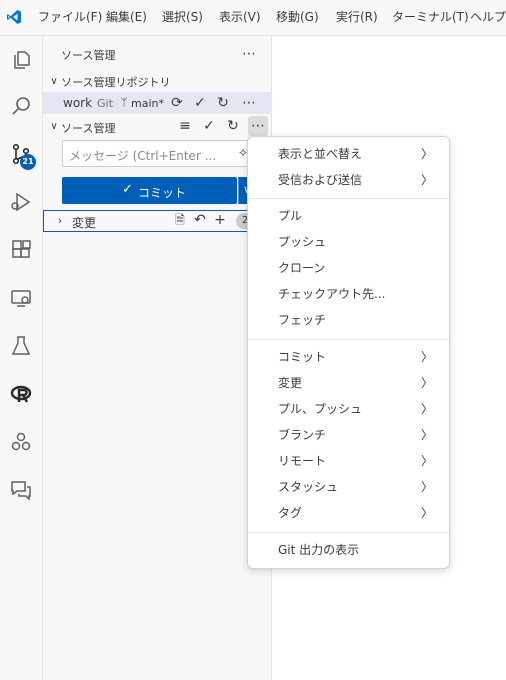 This screenshot has height=680, width=506. I want to click on menu-item-show-git-output: Git 出力の表示, so click(348, 550).